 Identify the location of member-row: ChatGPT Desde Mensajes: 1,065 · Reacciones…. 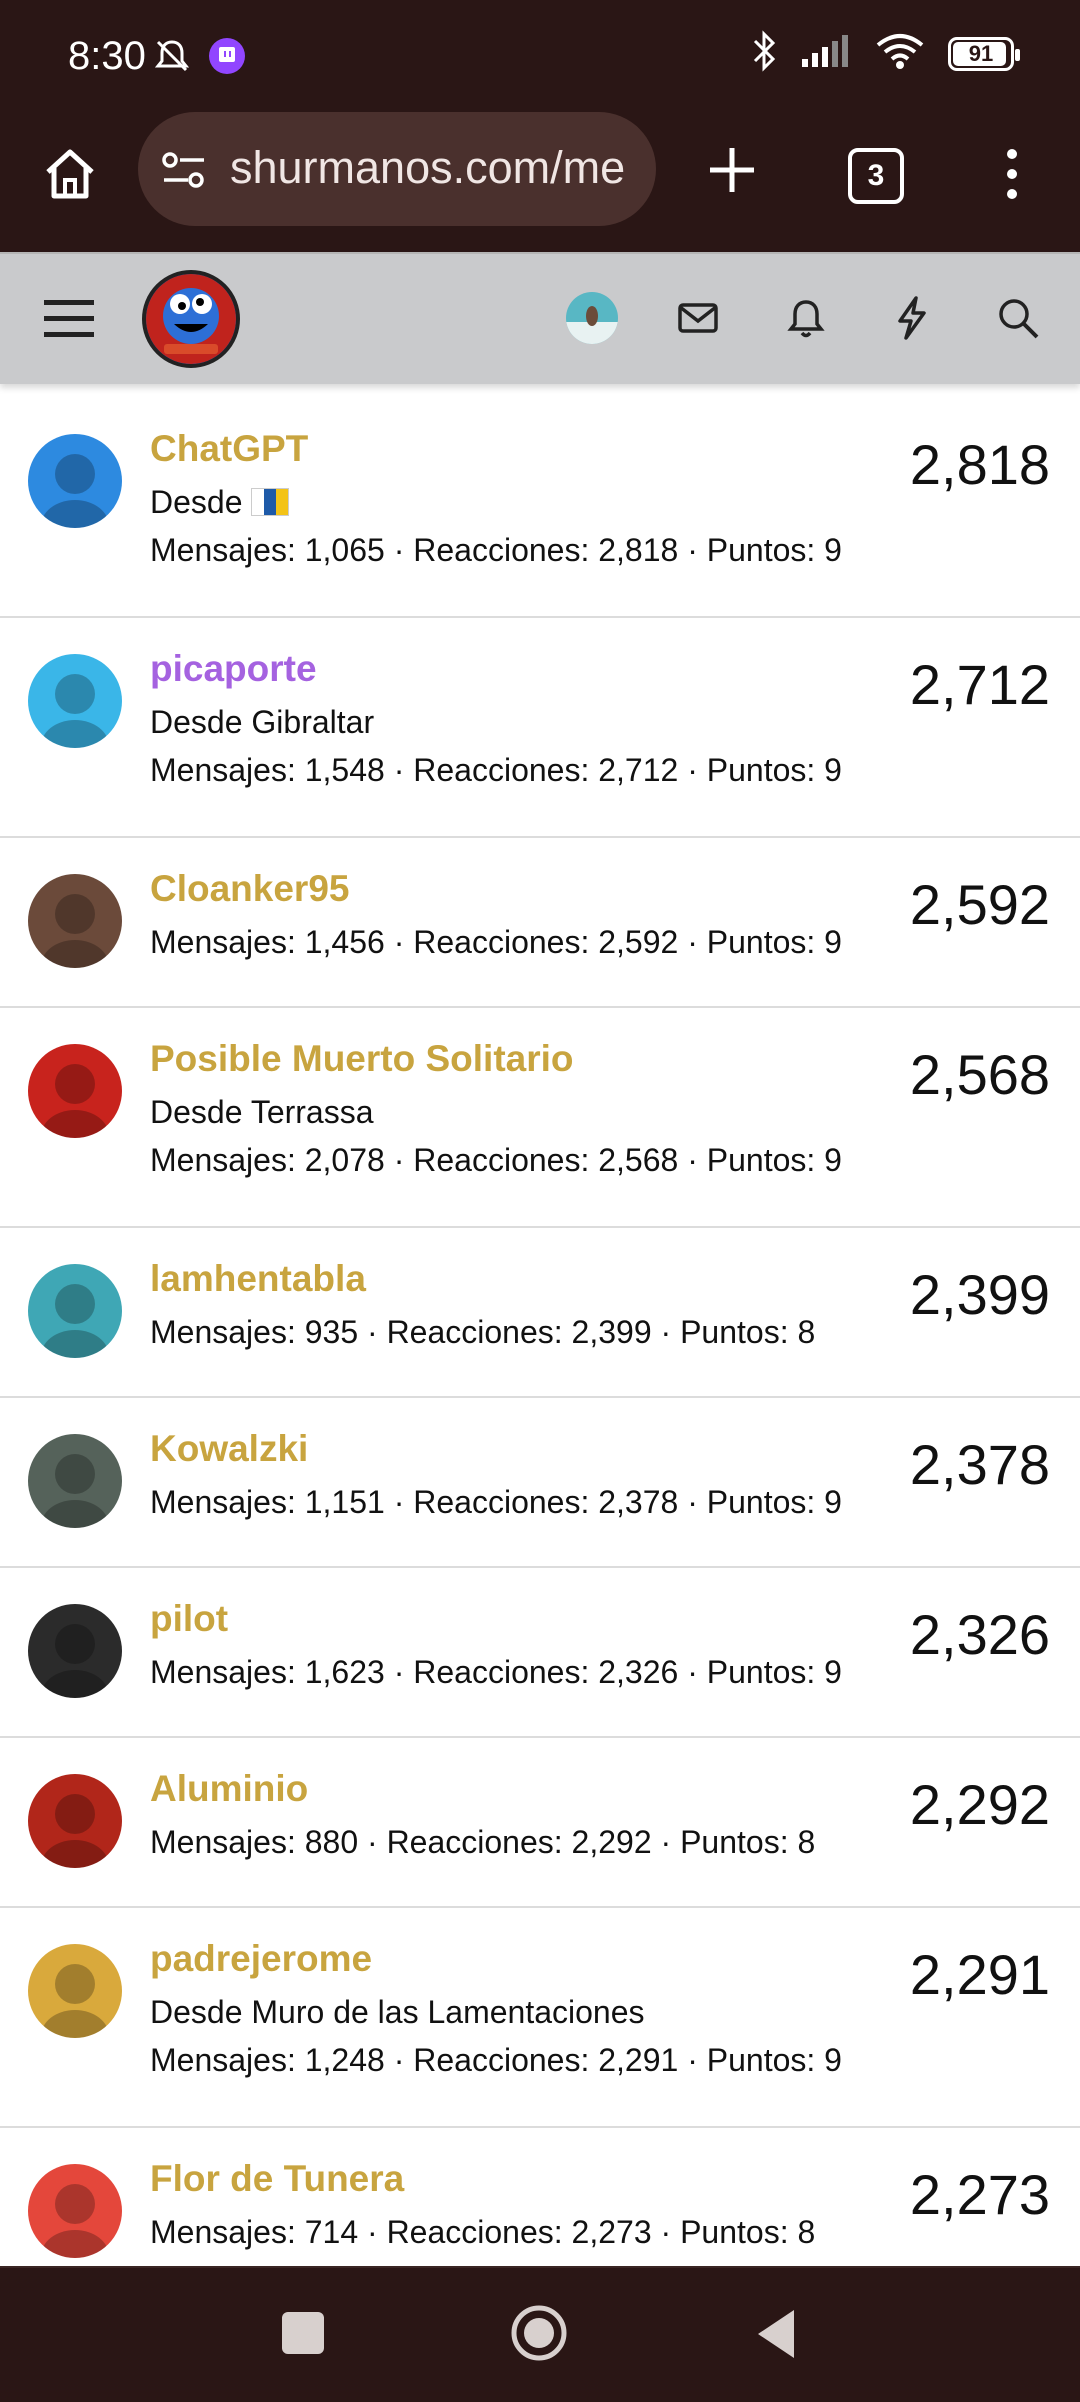
(540, 508).